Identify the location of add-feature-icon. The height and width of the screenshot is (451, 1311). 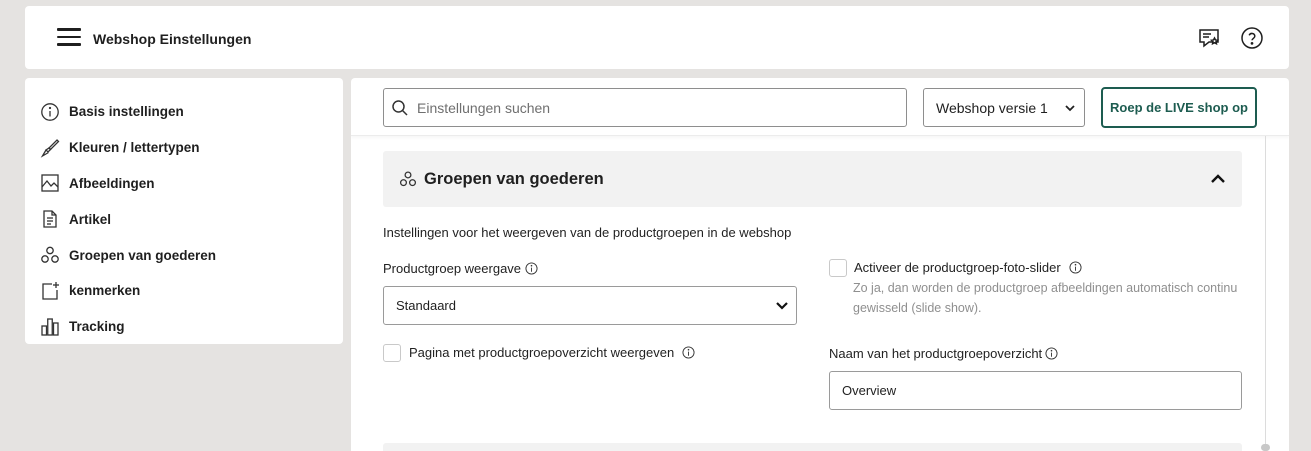
(50, 290).